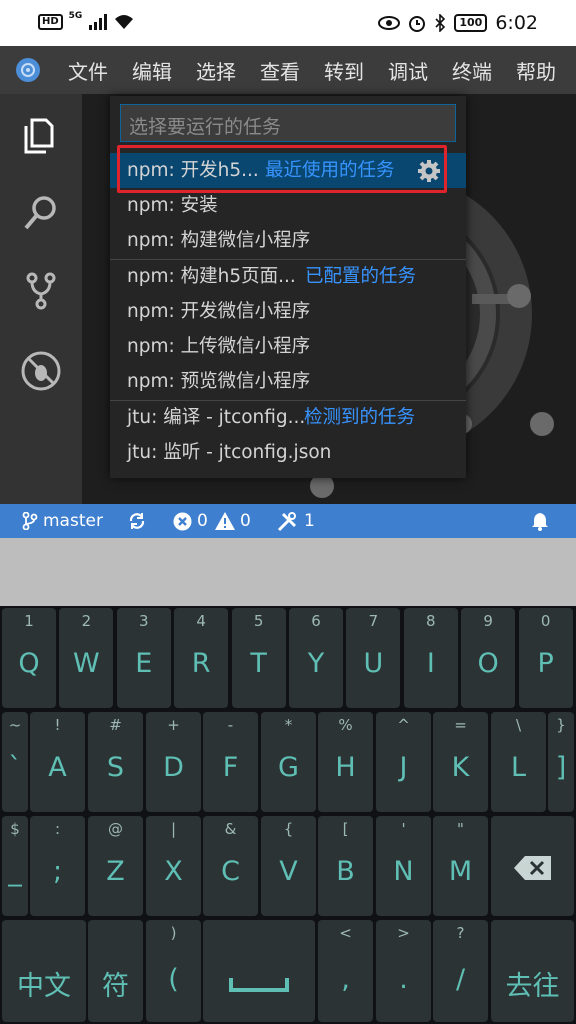 This screenshot has width=576, height=1024. Describe the element at coordinates (460, 933) in the screenshot. I see `key-secondary-label: ?` at that location.